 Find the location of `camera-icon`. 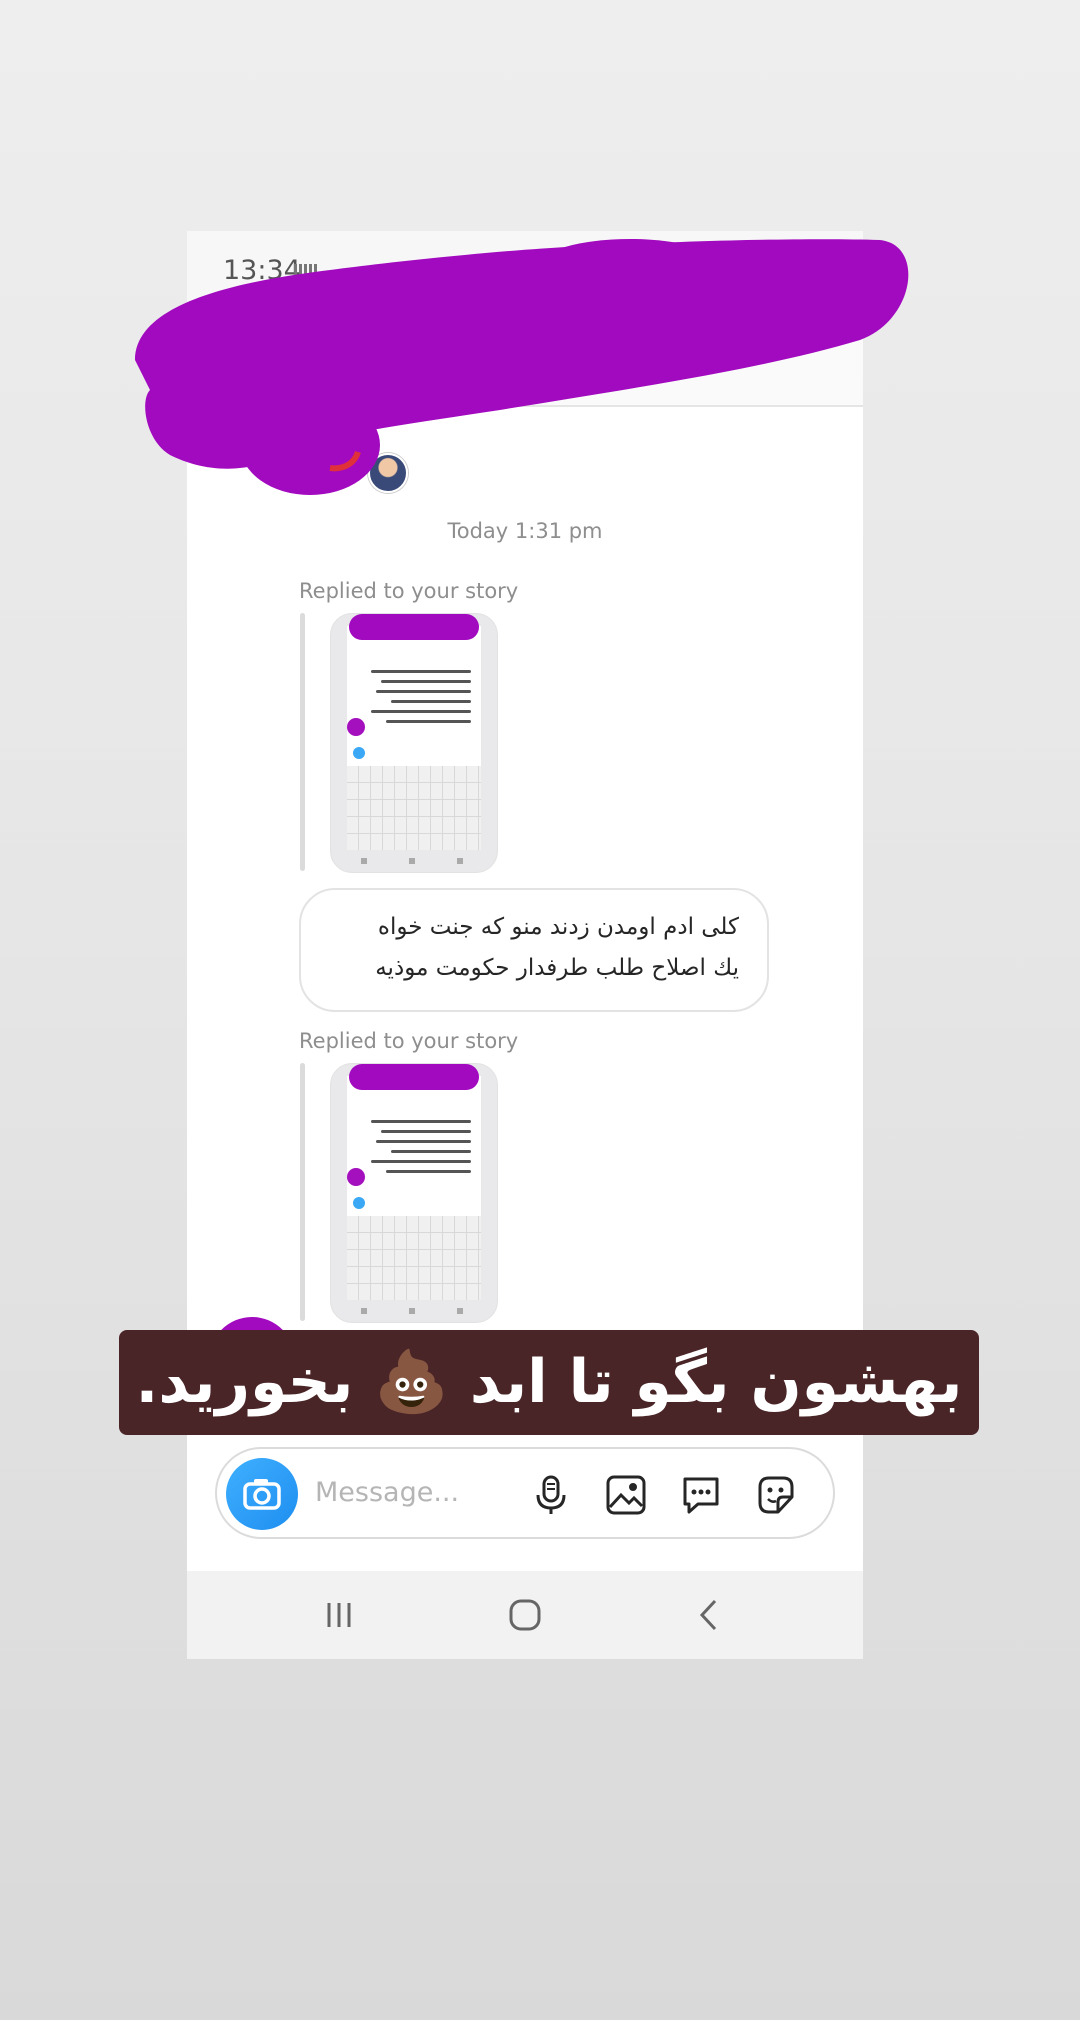

camera-icon is located at coordinates (262, 1494).